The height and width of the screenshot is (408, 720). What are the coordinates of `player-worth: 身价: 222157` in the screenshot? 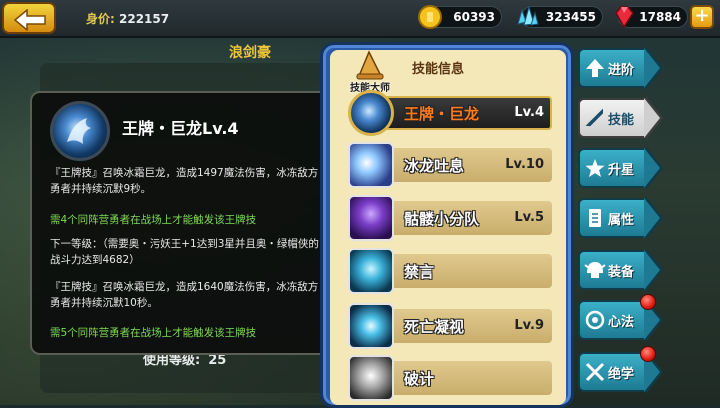 It's located at (128, 19).